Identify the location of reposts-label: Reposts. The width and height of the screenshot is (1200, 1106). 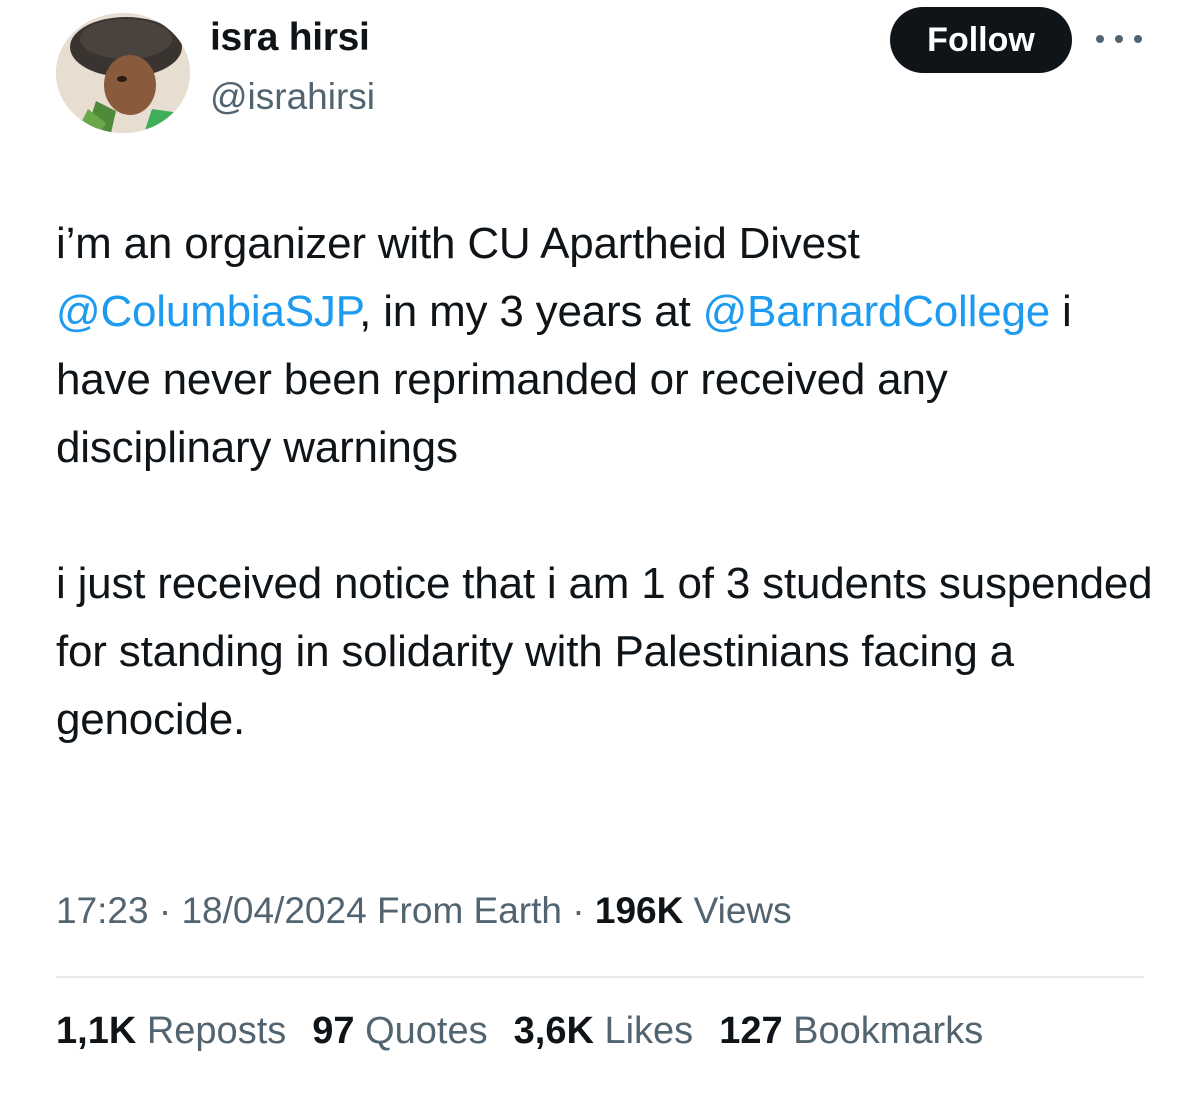
(216, 1031).